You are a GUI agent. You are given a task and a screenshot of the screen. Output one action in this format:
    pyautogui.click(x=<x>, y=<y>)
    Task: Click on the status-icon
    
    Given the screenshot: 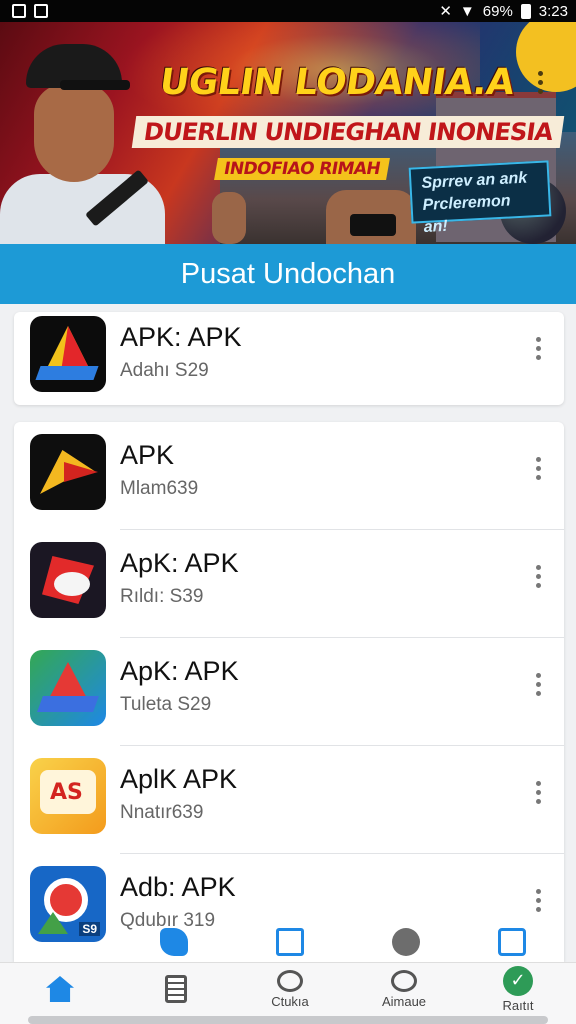 What is the action you would take?
    pyautogui.click(x=404, y=980)
    